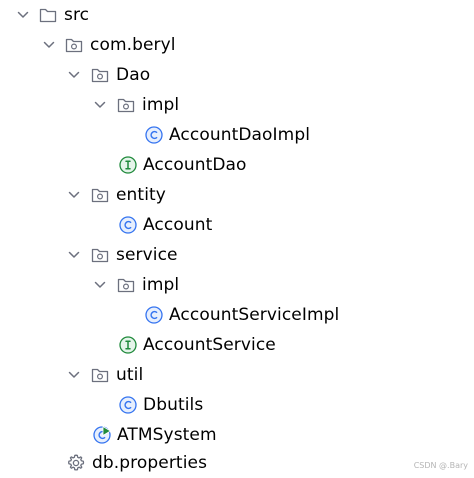 Image resolution: width=474 pixels, height=478 pixels. What do you see at coordinates (237, 105) in the screenshot?
I see `tree-node-dao-impl: impl` at bounding box center [237, 105].